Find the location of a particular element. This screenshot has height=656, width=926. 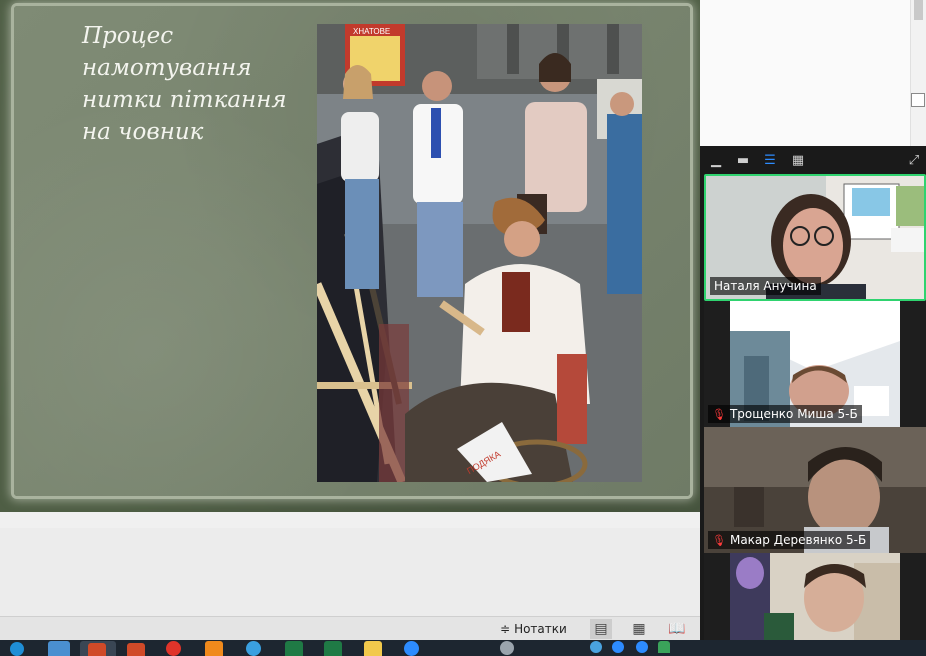

speaker-view-icon: ☰ is located at coordinates (770, 160).